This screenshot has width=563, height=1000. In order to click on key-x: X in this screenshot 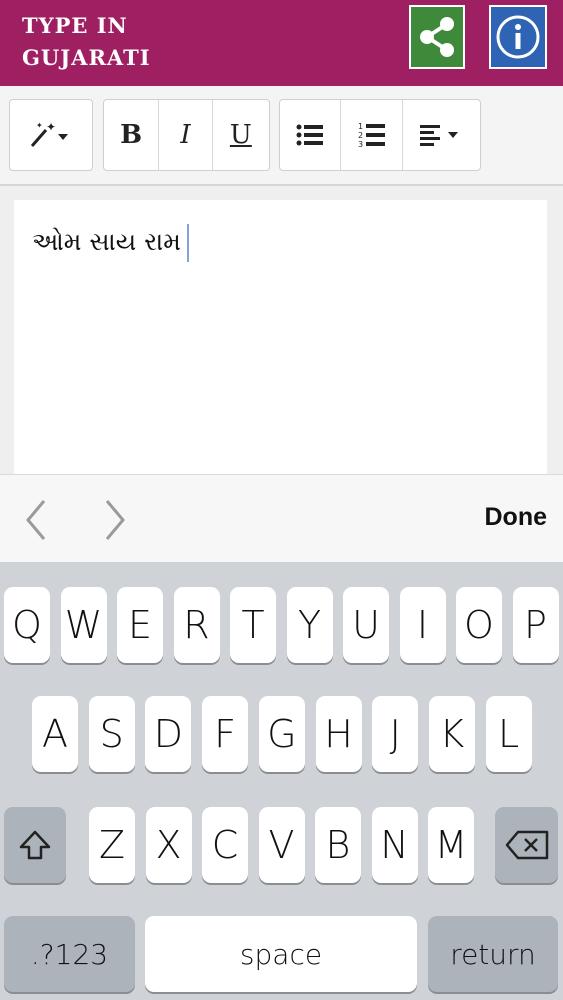, I will do `click(168, 845)`.